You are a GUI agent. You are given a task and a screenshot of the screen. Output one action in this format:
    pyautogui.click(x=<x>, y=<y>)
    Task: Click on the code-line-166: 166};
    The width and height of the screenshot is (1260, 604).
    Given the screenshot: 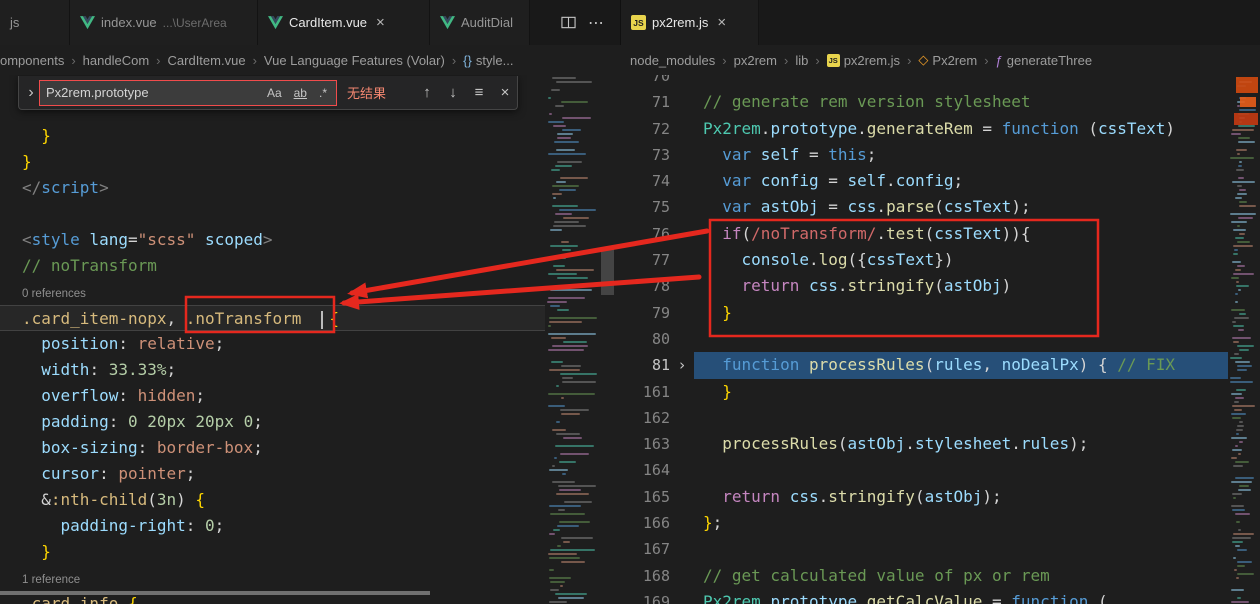 What is the action you would take?
    pyautogui.click(x=924, y=523)
    